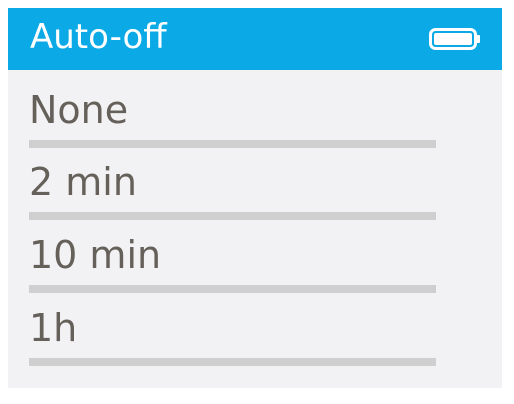 Image resolution: width=514 pixels, height=404 pixels. What do you see at coordinates (53, 328) in the screenshot?
I see `menu-item-label: 1h` at bounding box center [53, 328].